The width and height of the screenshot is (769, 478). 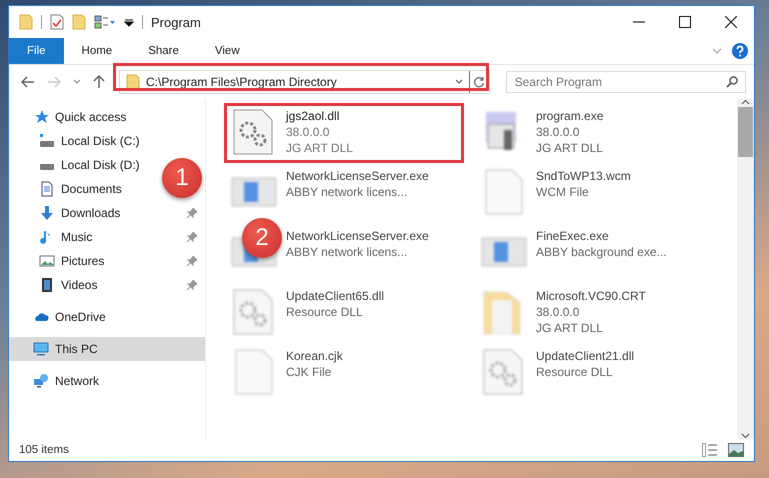 I want to click on pc-icon, so click(x=41, y=349).